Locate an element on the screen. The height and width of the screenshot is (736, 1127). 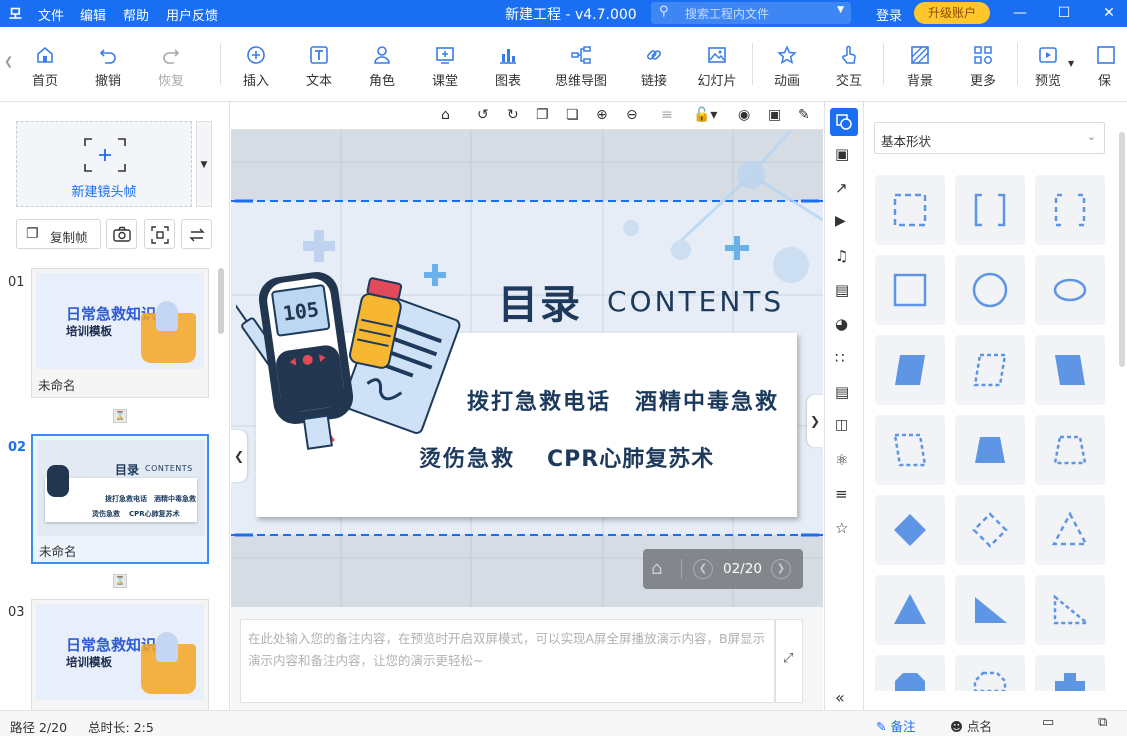
link-button: 链接 is located at coordinates (654, 64).